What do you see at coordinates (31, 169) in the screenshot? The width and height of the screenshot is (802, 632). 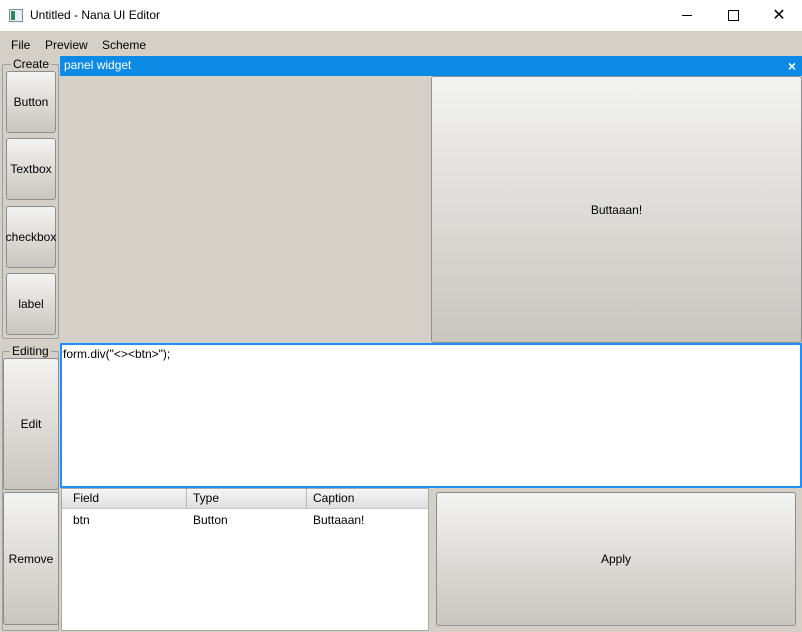 I see `create-textbox-button: Textbox` at bounding box center [31, 169].